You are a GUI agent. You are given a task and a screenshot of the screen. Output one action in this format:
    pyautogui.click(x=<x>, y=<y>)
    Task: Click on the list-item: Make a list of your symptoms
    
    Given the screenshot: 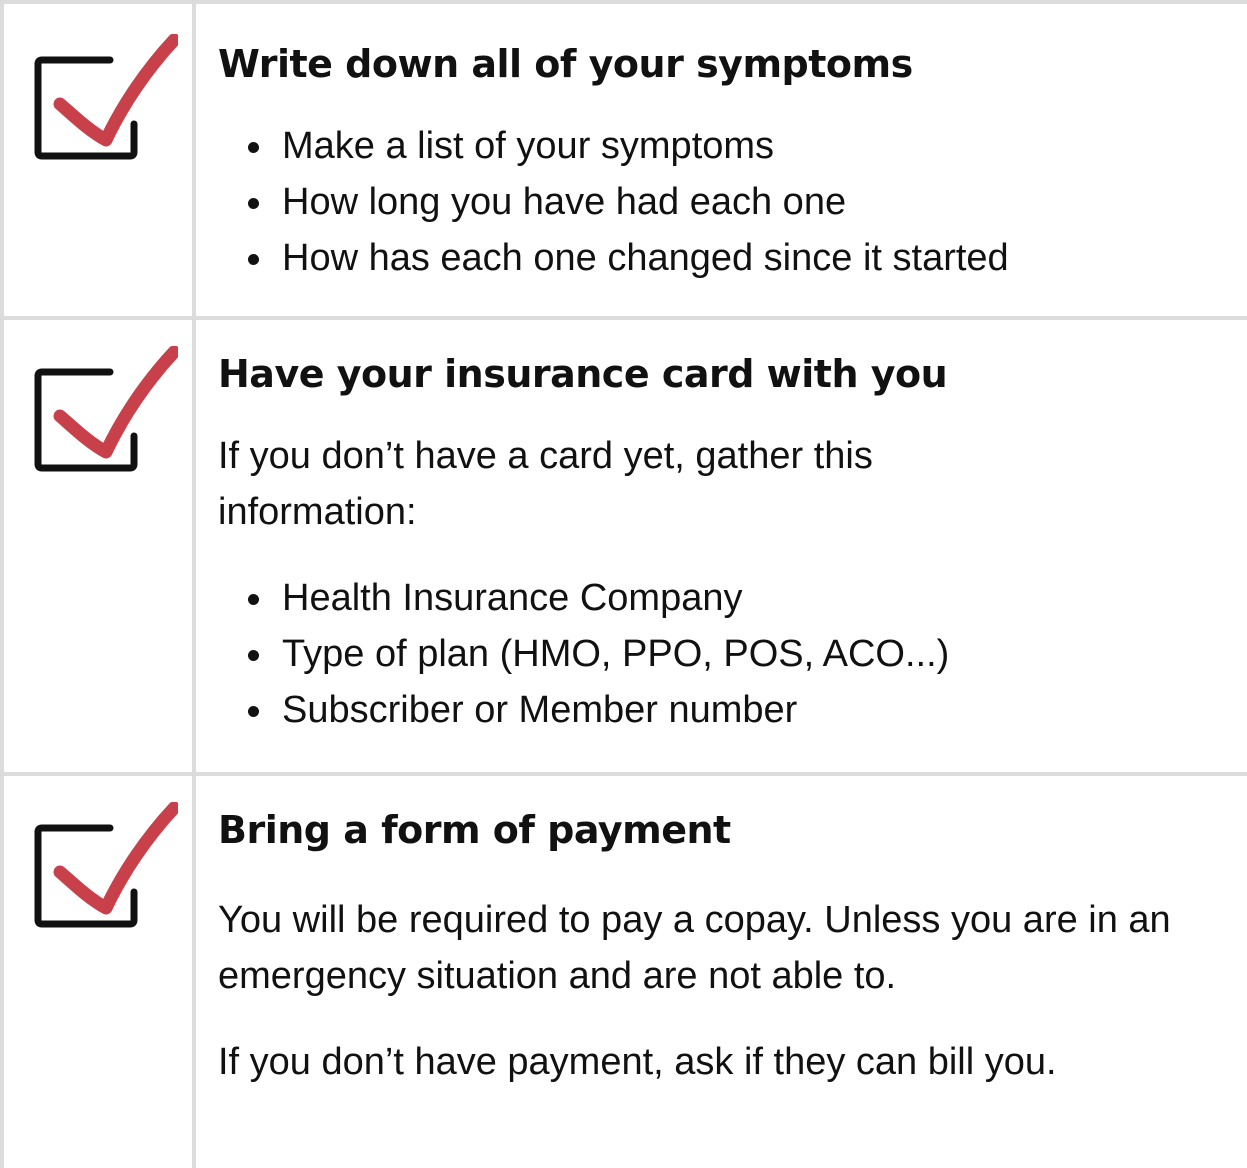 What is the action you would take?
    pyautogui.click(x=741, y=146)
    